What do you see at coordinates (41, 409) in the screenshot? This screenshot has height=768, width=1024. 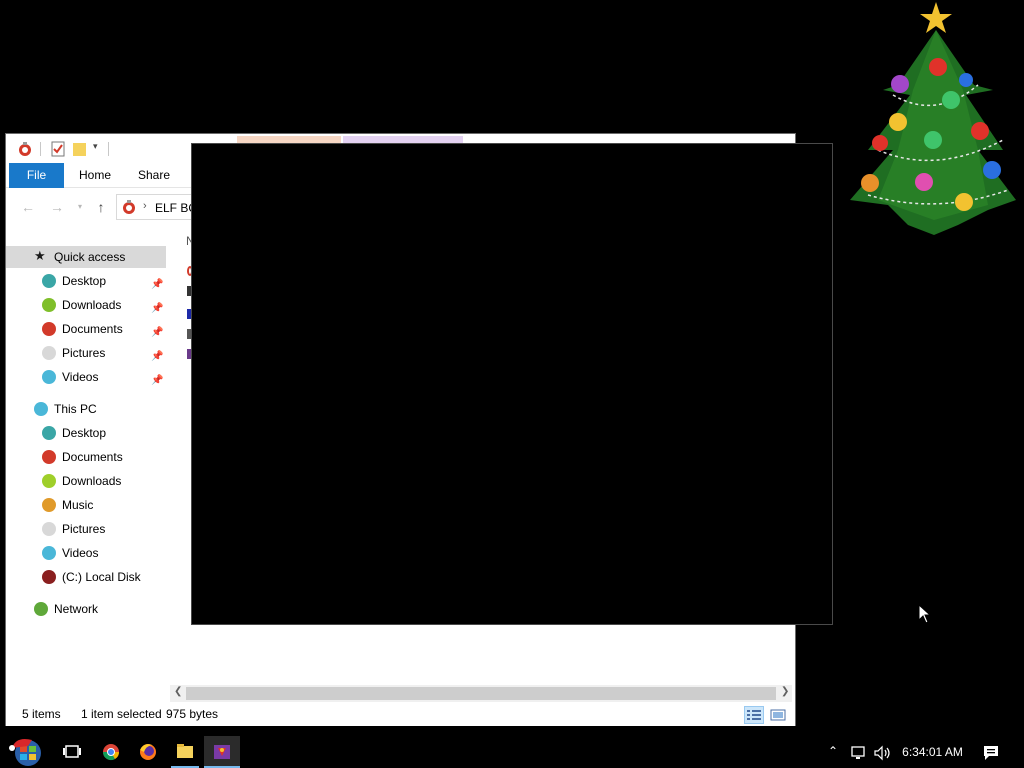 I see `this-pc-icon` at bounding box center [41, 409].